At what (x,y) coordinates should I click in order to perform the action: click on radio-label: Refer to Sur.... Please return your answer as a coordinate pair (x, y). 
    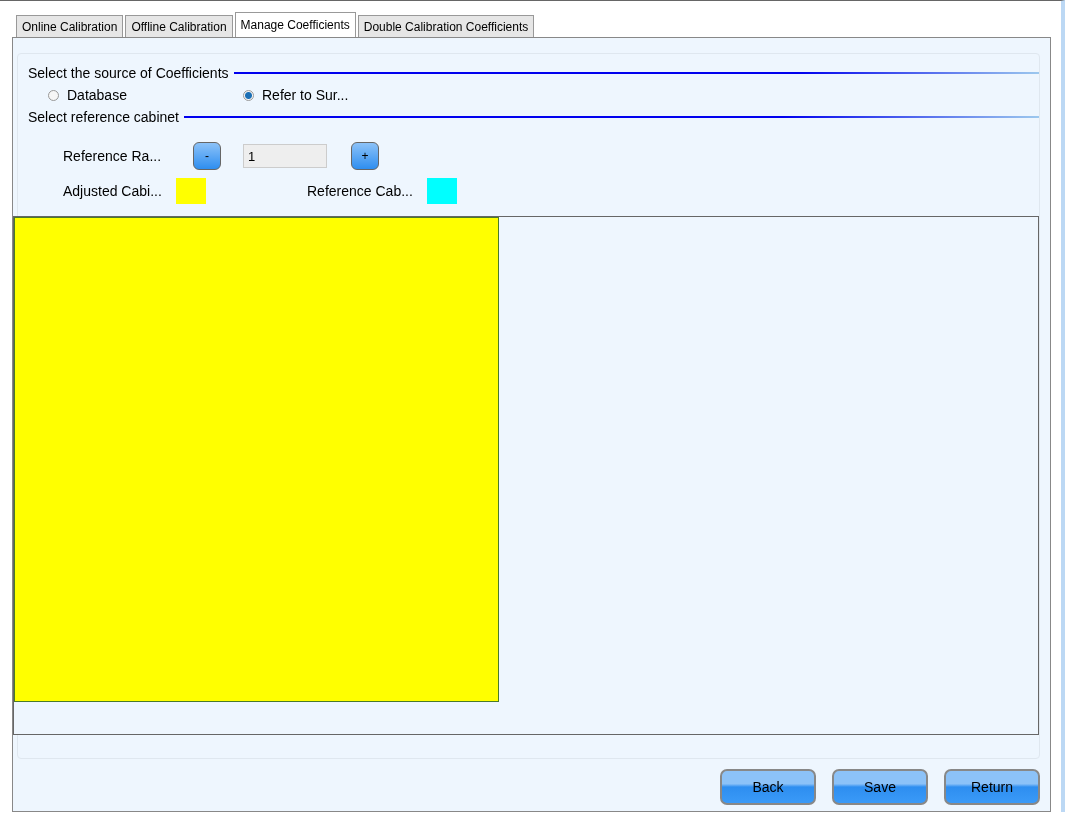
    Looking at the image, I should click on (305, 95).